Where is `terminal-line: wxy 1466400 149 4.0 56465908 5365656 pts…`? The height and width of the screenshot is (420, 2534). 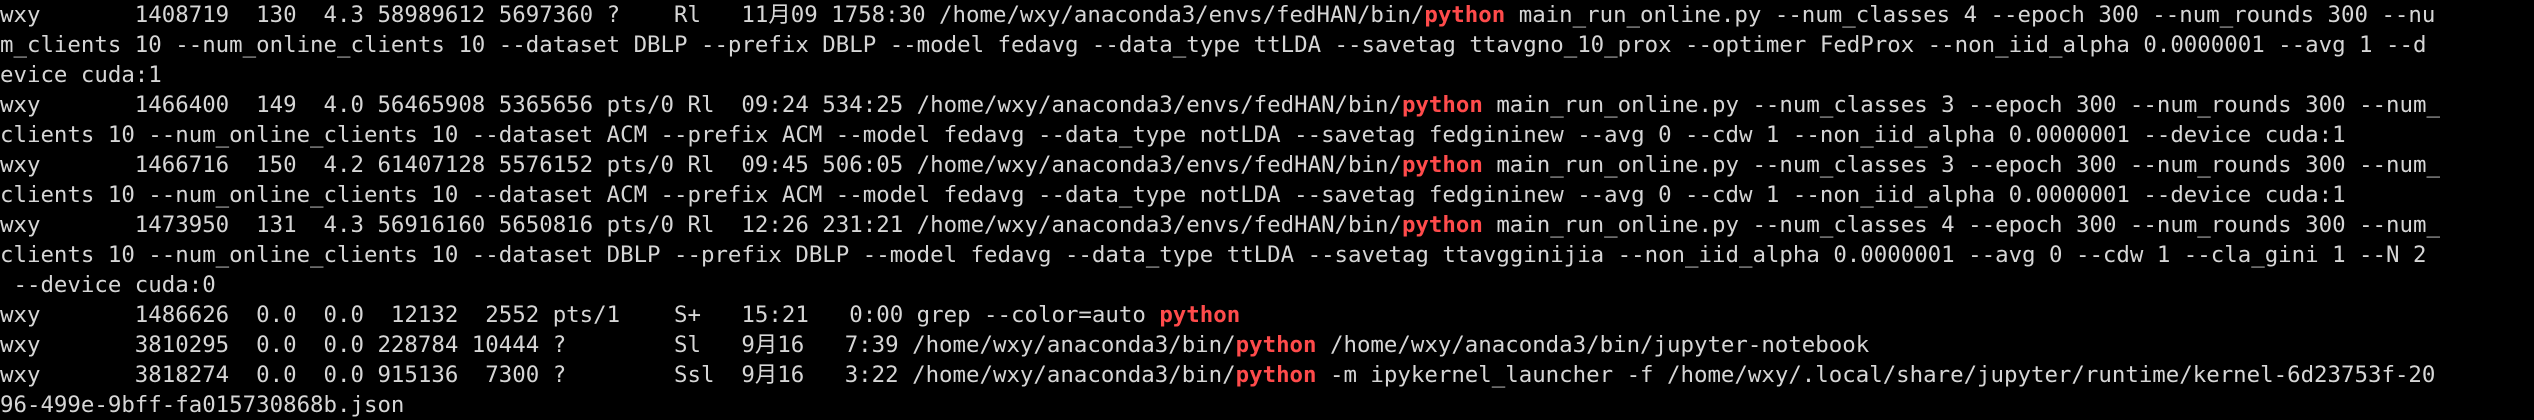 terminal-line: wxy 1466400 149 4.0 56465908 5365656 pts… is located at coordinates (1267, 105).